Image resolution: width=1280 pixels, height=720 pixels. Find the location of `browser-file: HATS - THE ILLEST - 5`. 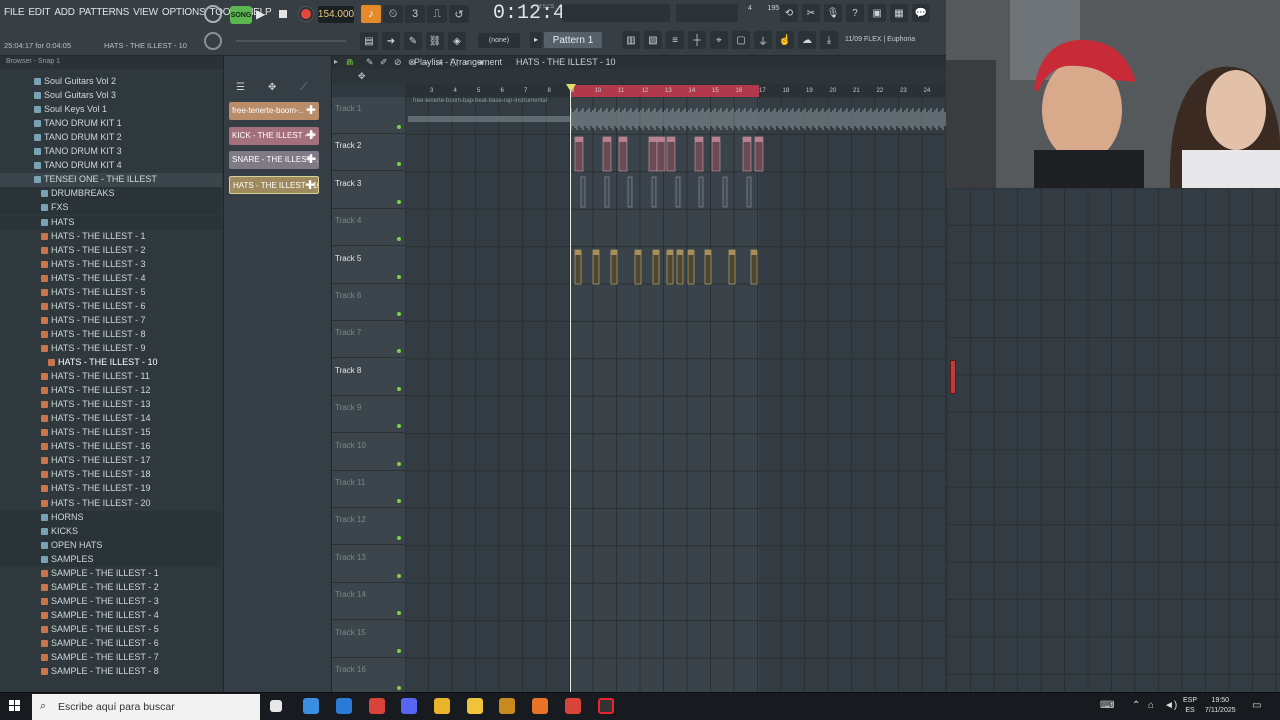

browser-file: HATS - THE ILLEST - 5 is located at coordinates (111, 293).